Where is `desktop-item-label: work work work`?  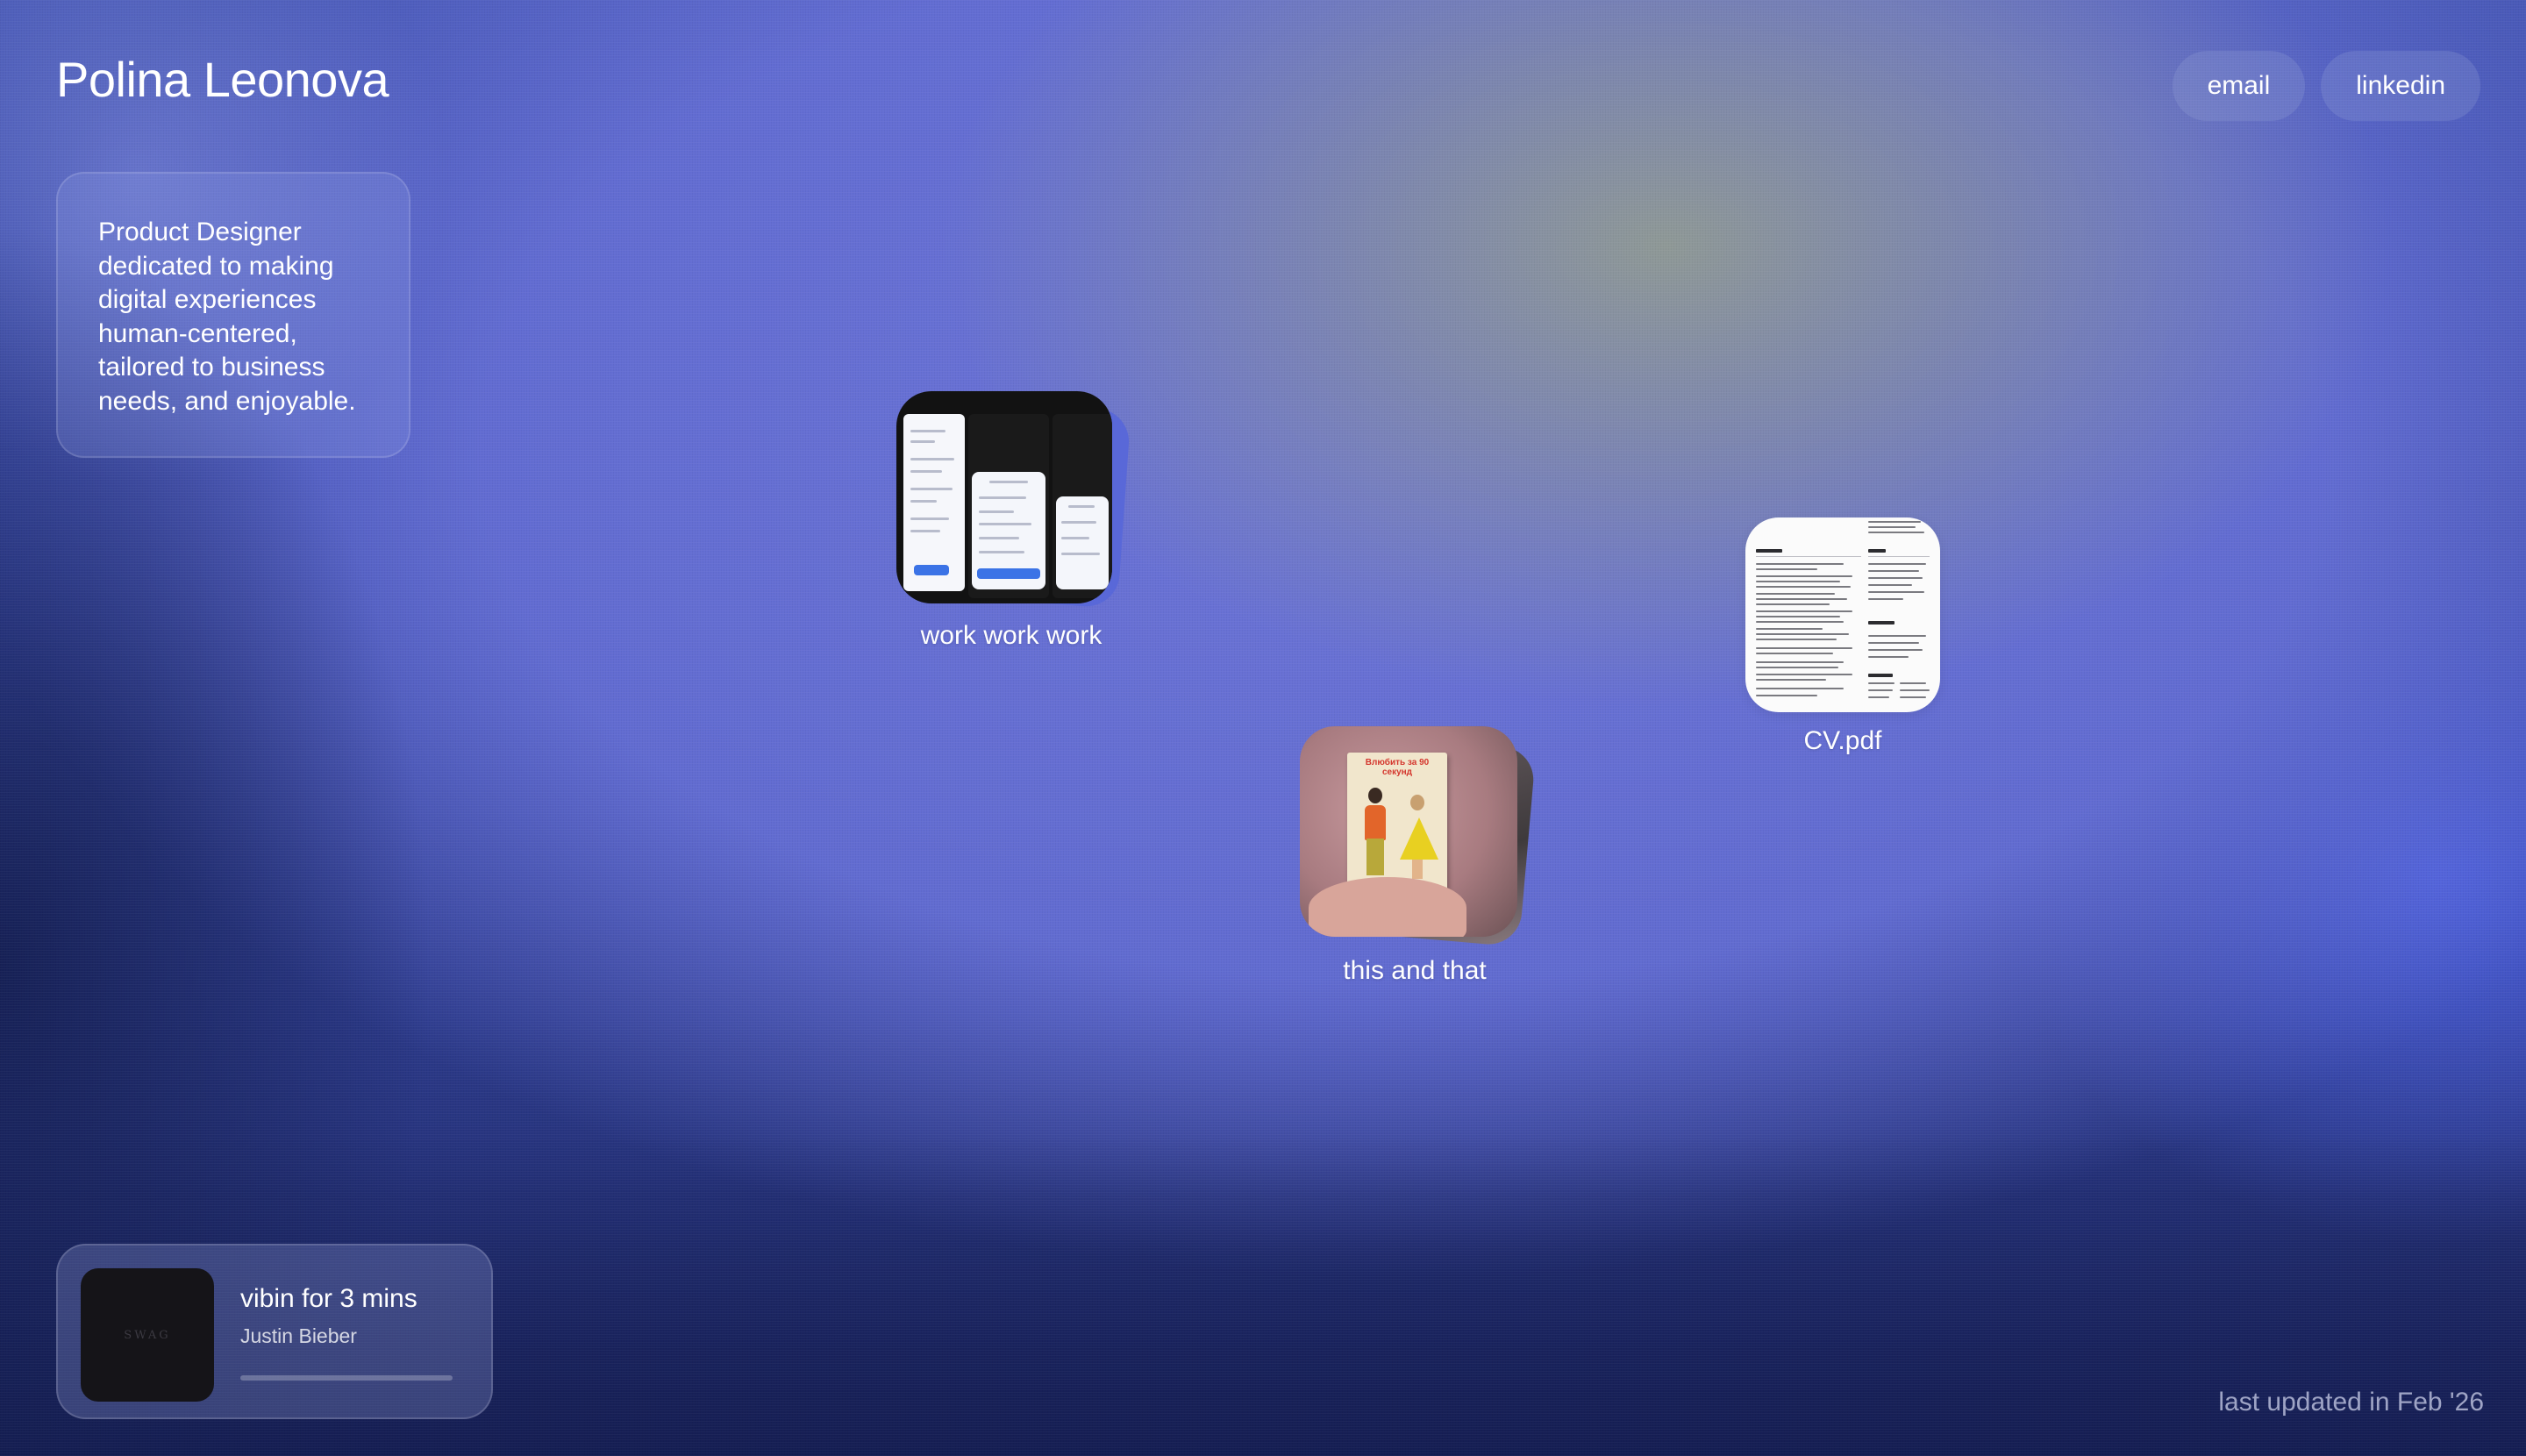
desktop-item-label: work work work is located at coordinates (1011, 635).